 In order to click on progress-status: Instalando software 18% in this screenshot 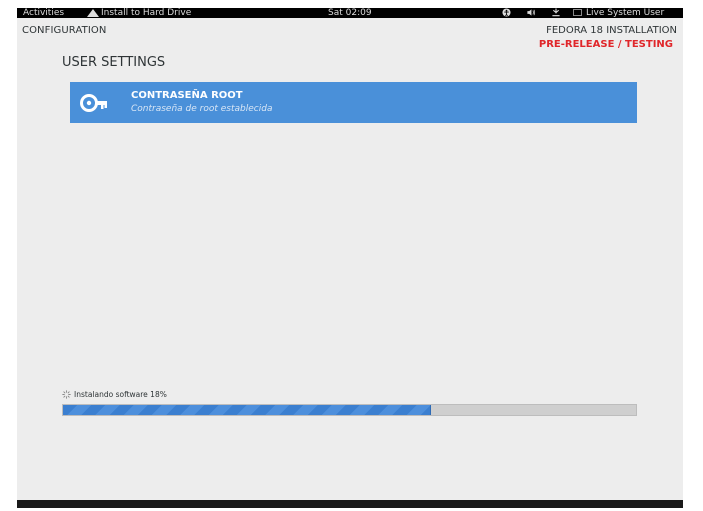, I will do `click(114, 394)`.